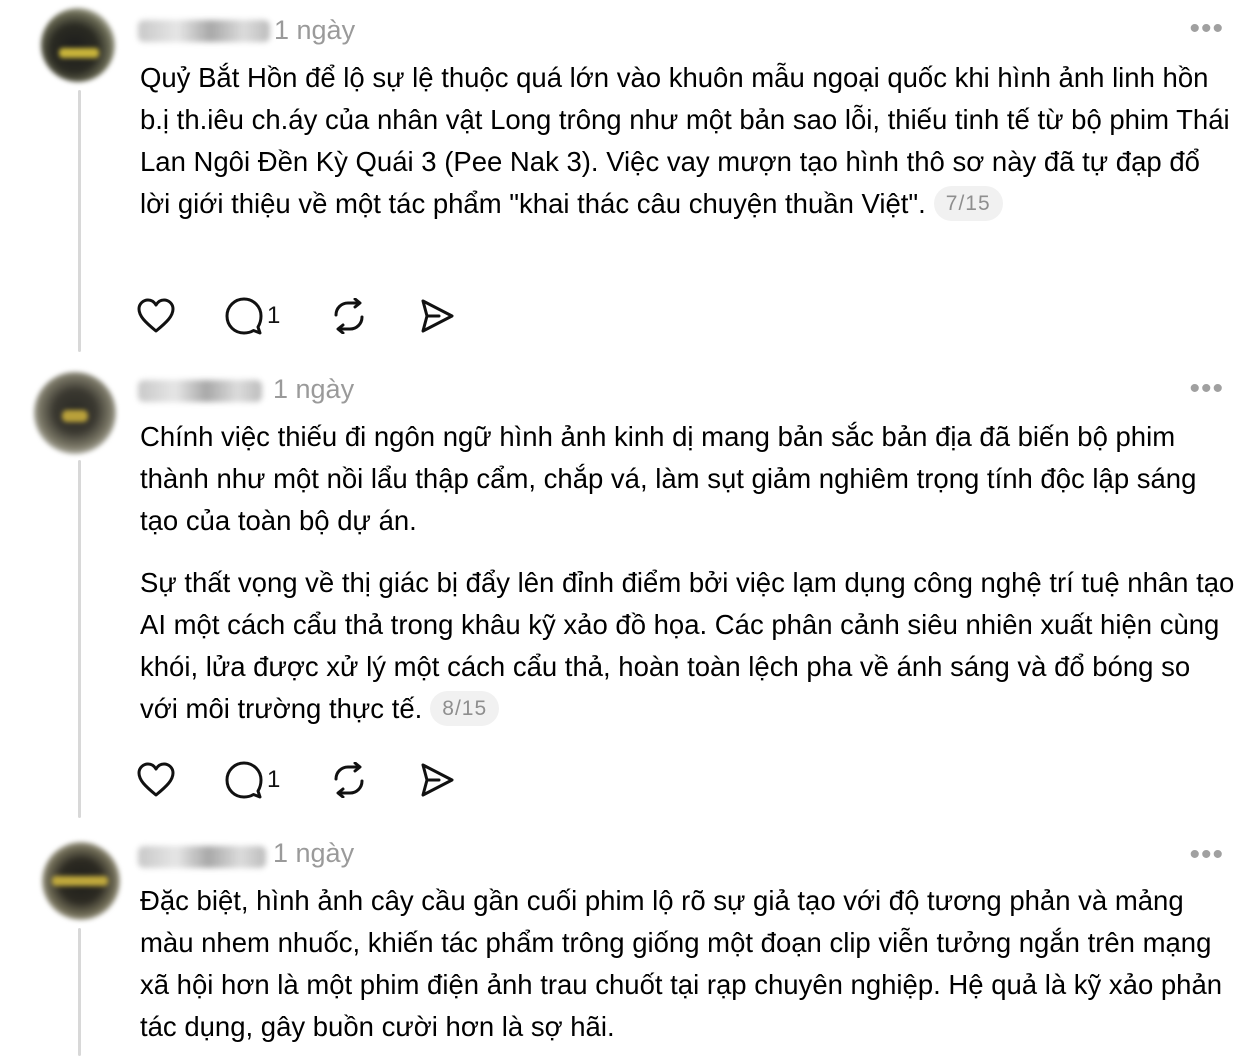  What do you see at coordinates (465, 708) in the screenshot?
I see `thread-counter: 8/15` at bounding box center [465, 708].